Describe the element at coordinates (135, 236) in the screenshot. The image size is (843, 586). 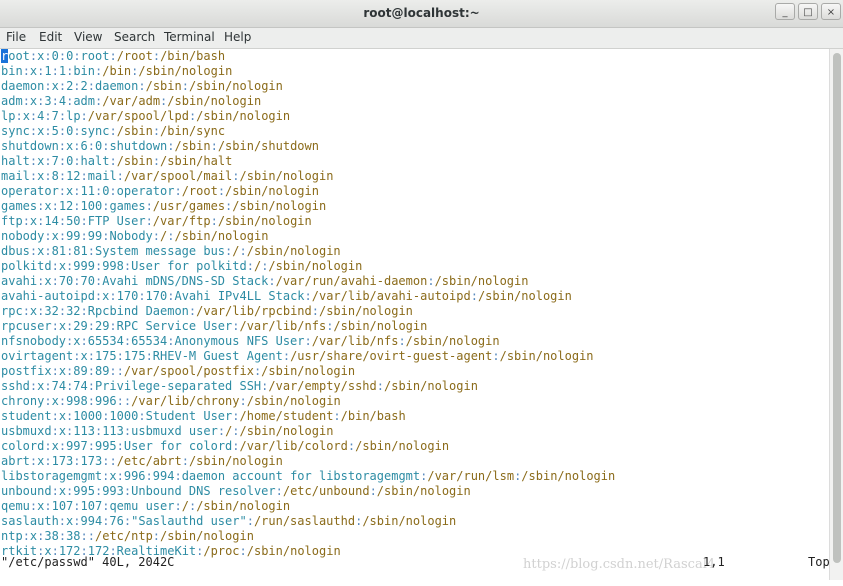
I see `terminal-line: nobody:x:99:99:Nobody:/:/sbin/nologin` at that location.